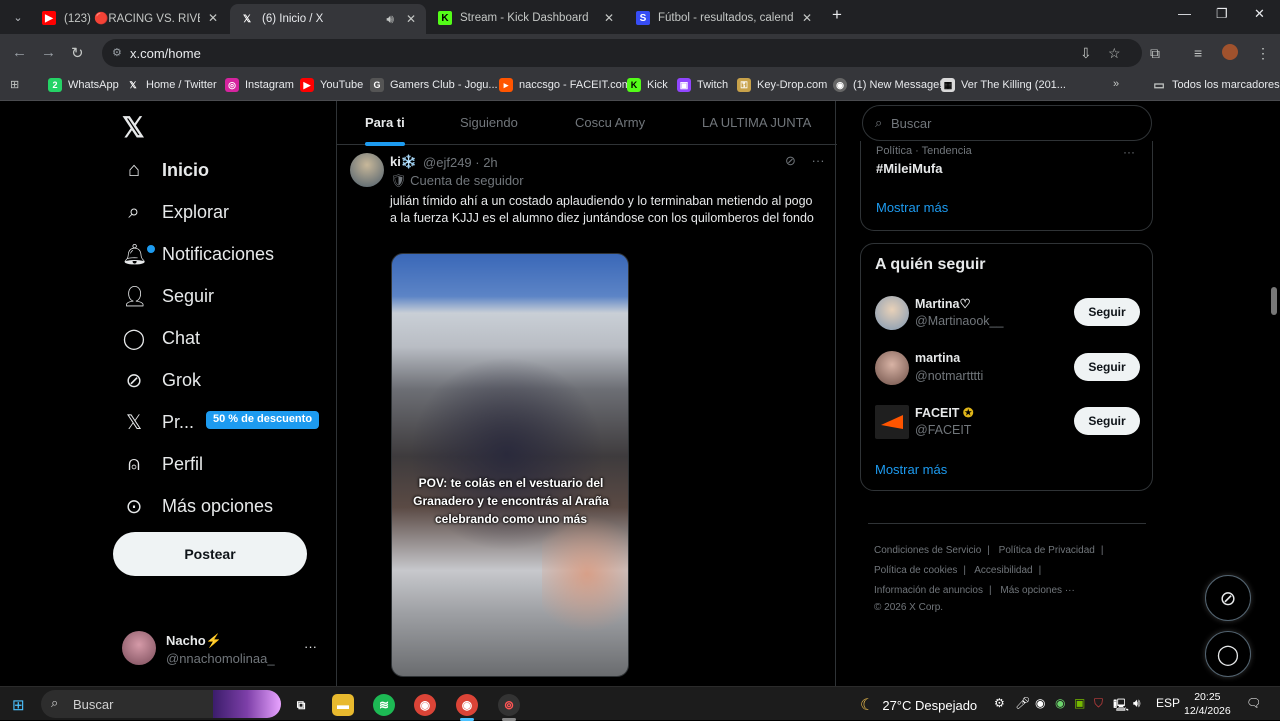 This screenshot has width=1280, height=721. I want to click on all-bookmarks-folder: ▭ Todos los marcadores, so click(1215, 85).